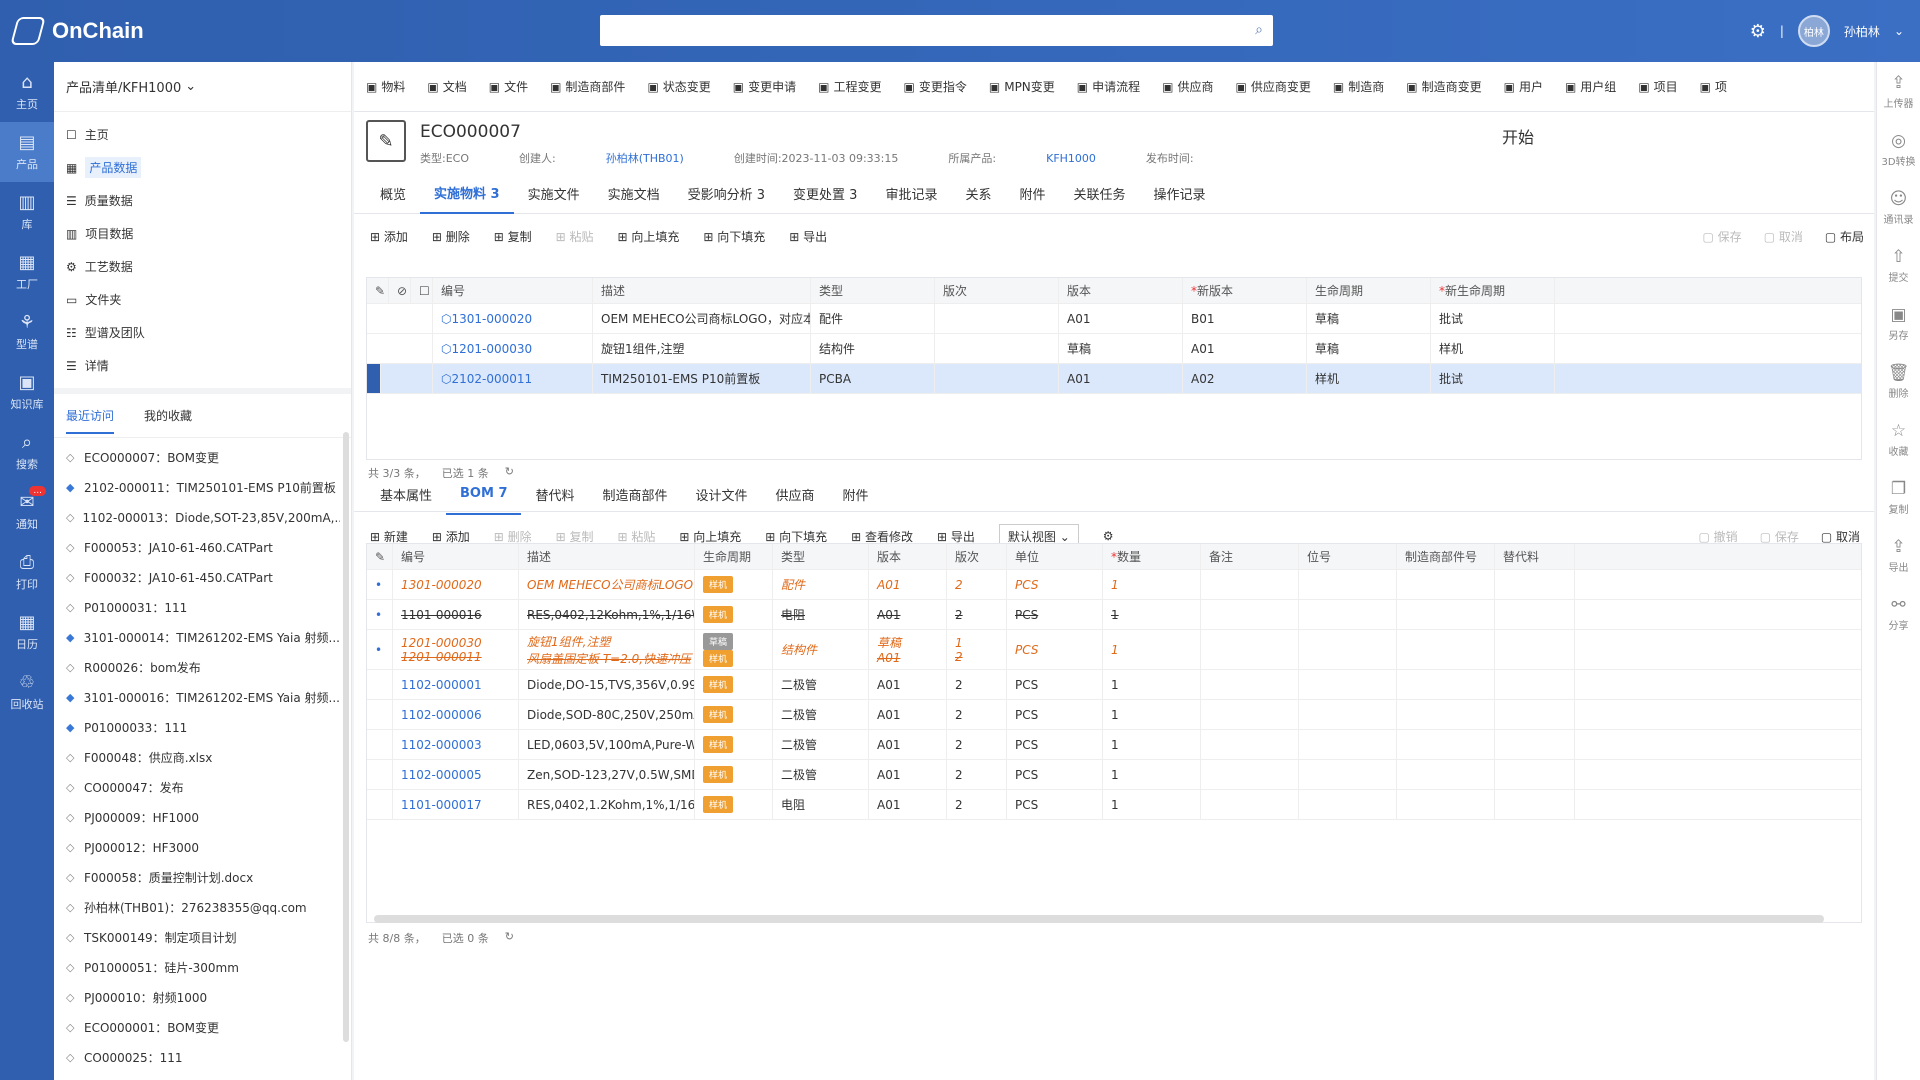 Image resolution: width=1920 pixels, height=1080 pixels. I want to click on cell: 1102-000001, so click(456, 684).